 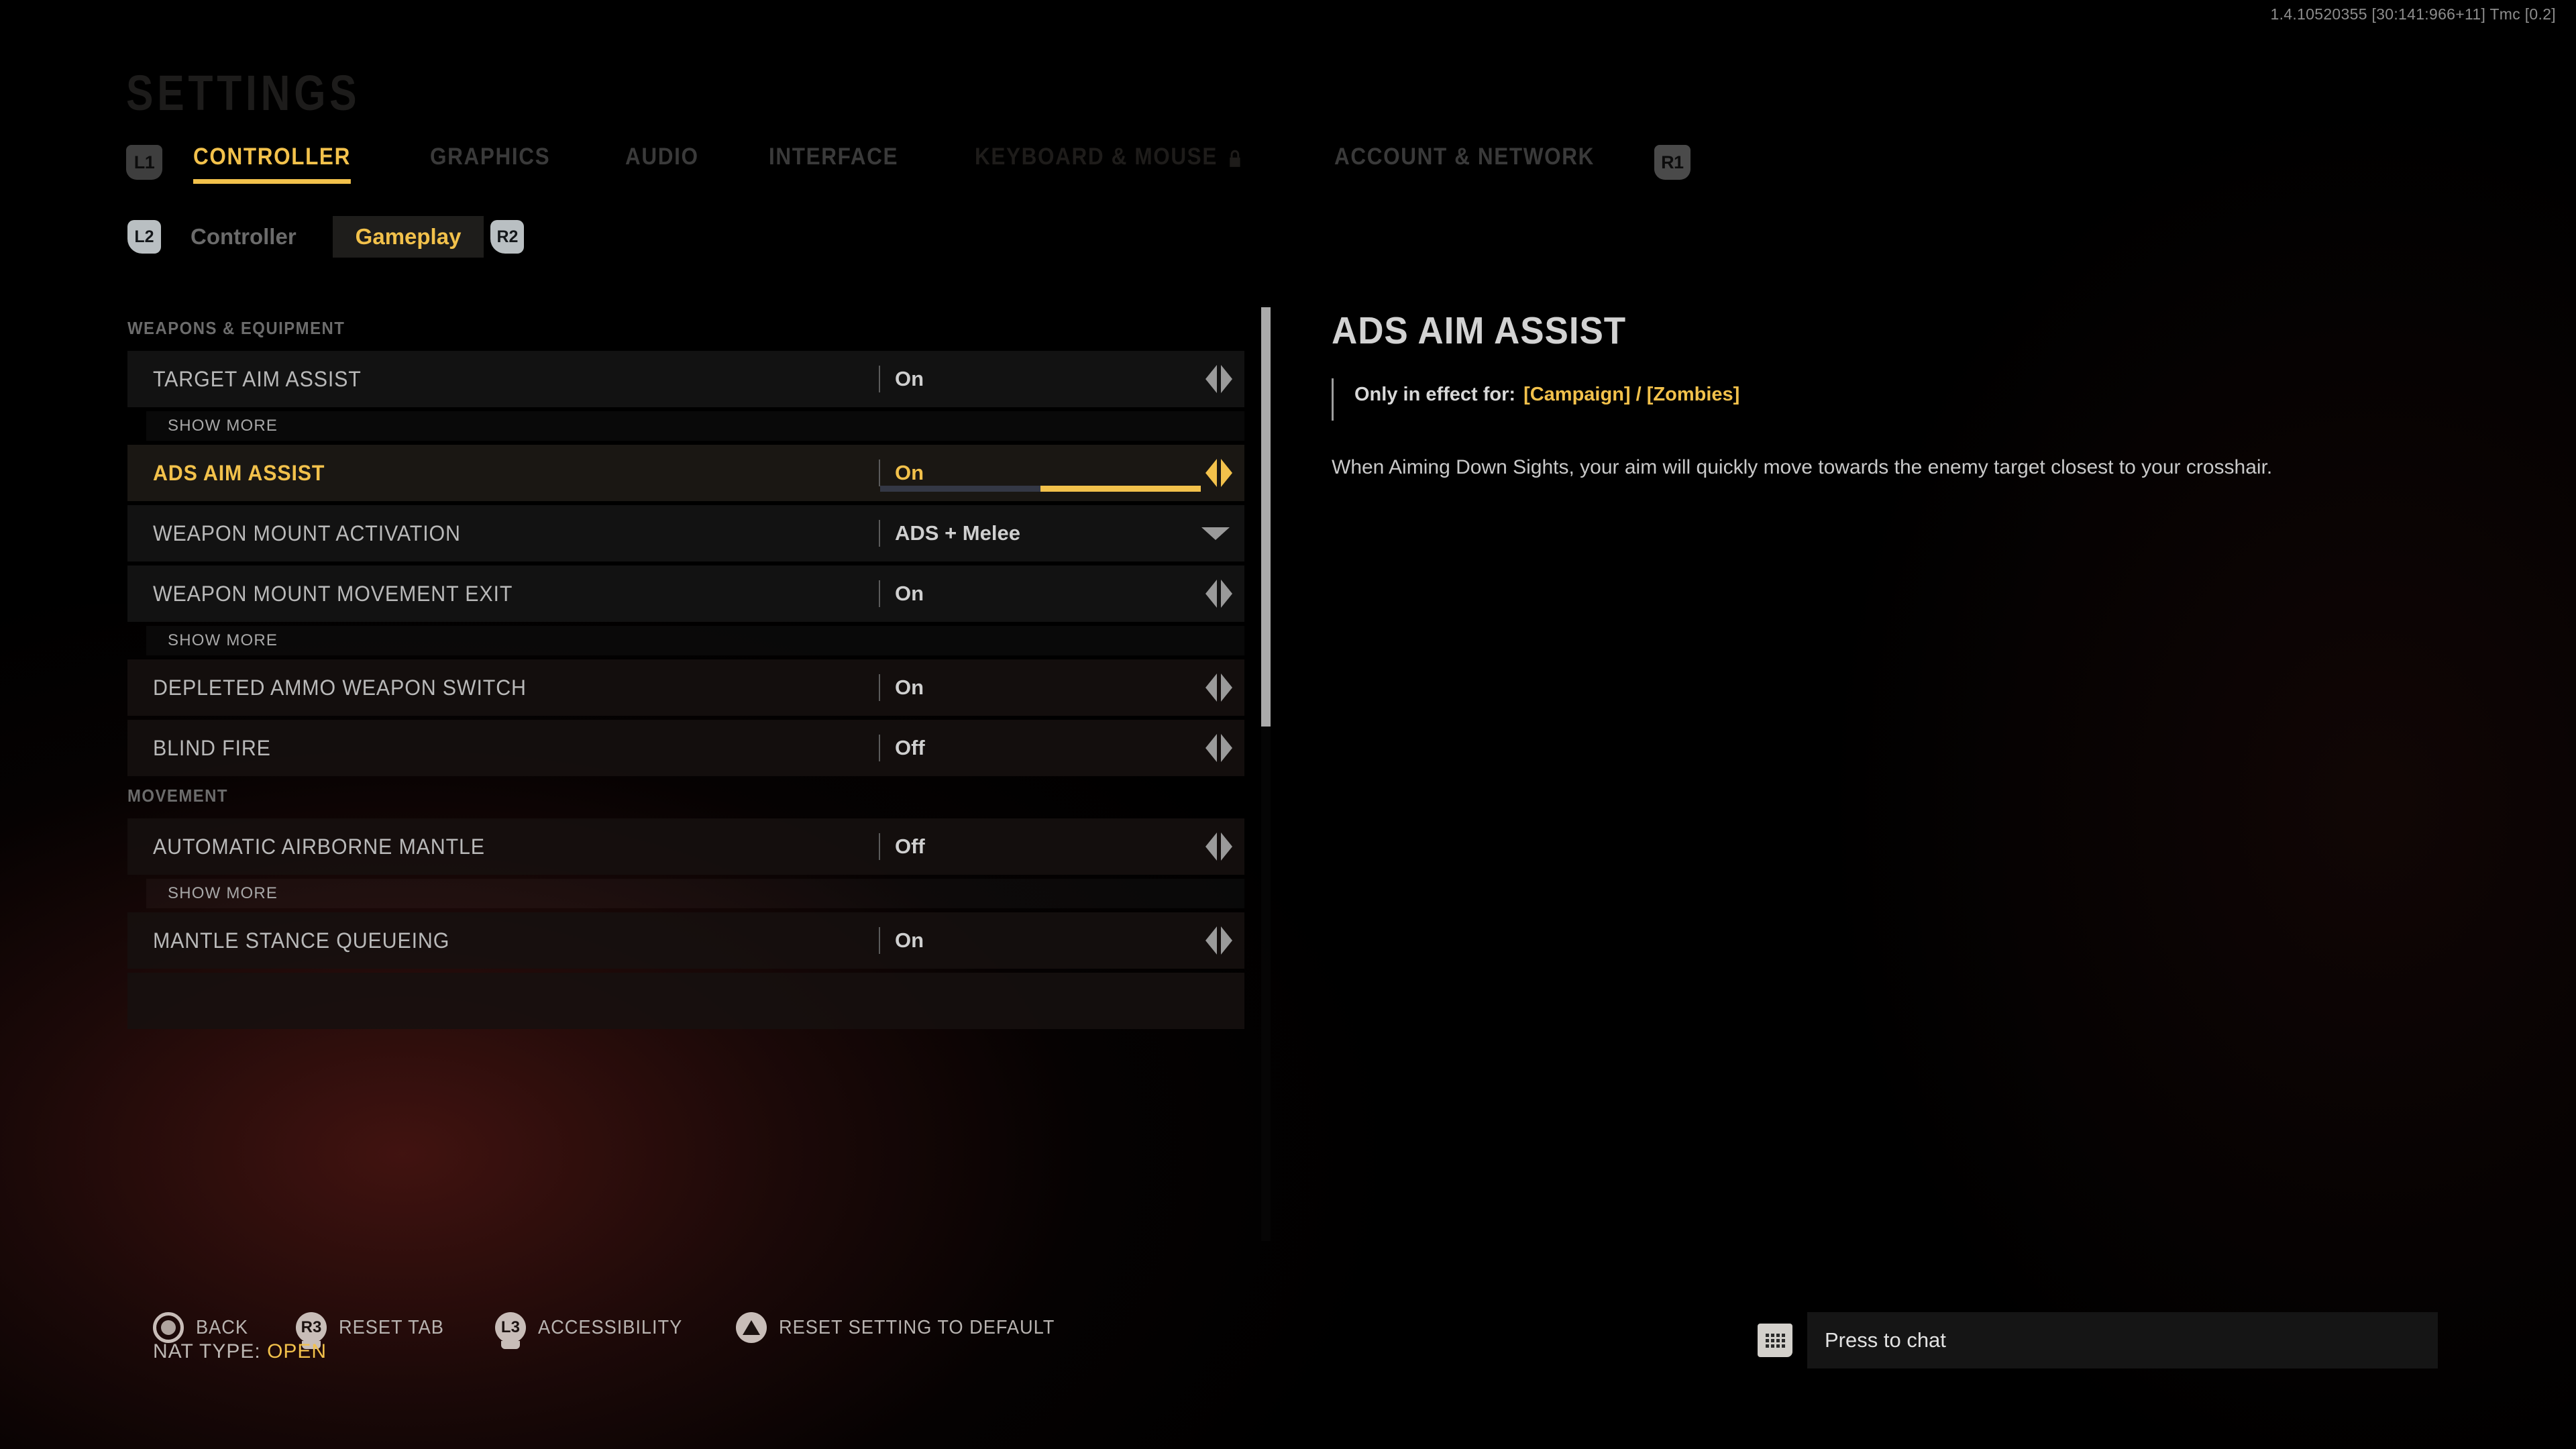 I want to click on setting-row-weapon-mount-activation: WEAPON MOUNT ACTIVATION ADS + Melee, so click(x=685, y=533).